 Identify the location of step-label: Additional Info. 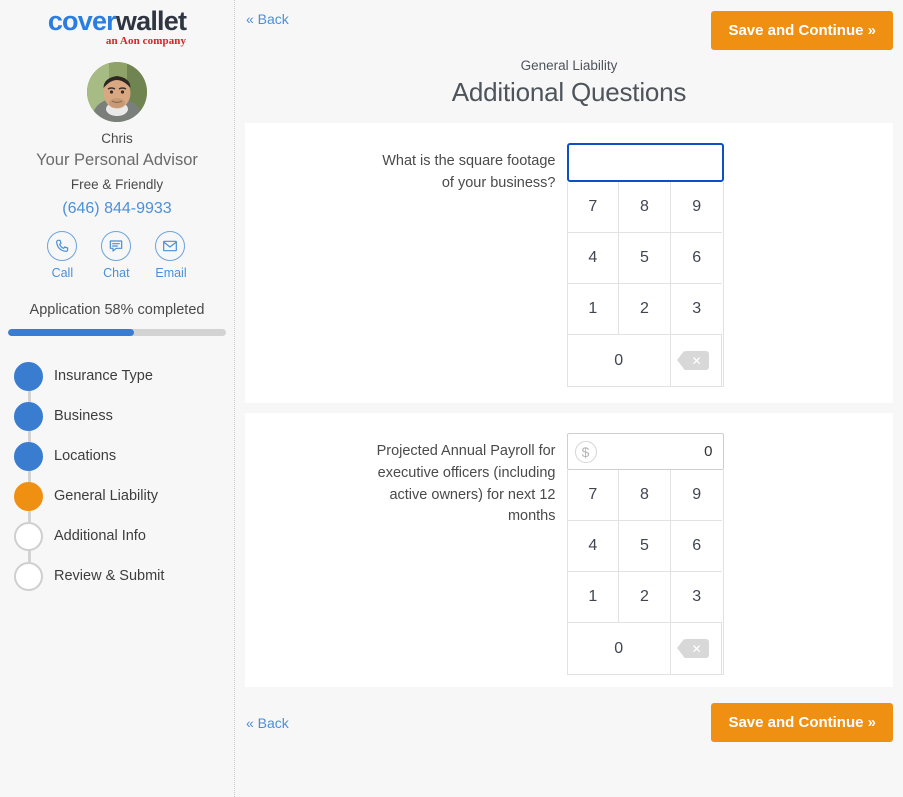
(100, 536).